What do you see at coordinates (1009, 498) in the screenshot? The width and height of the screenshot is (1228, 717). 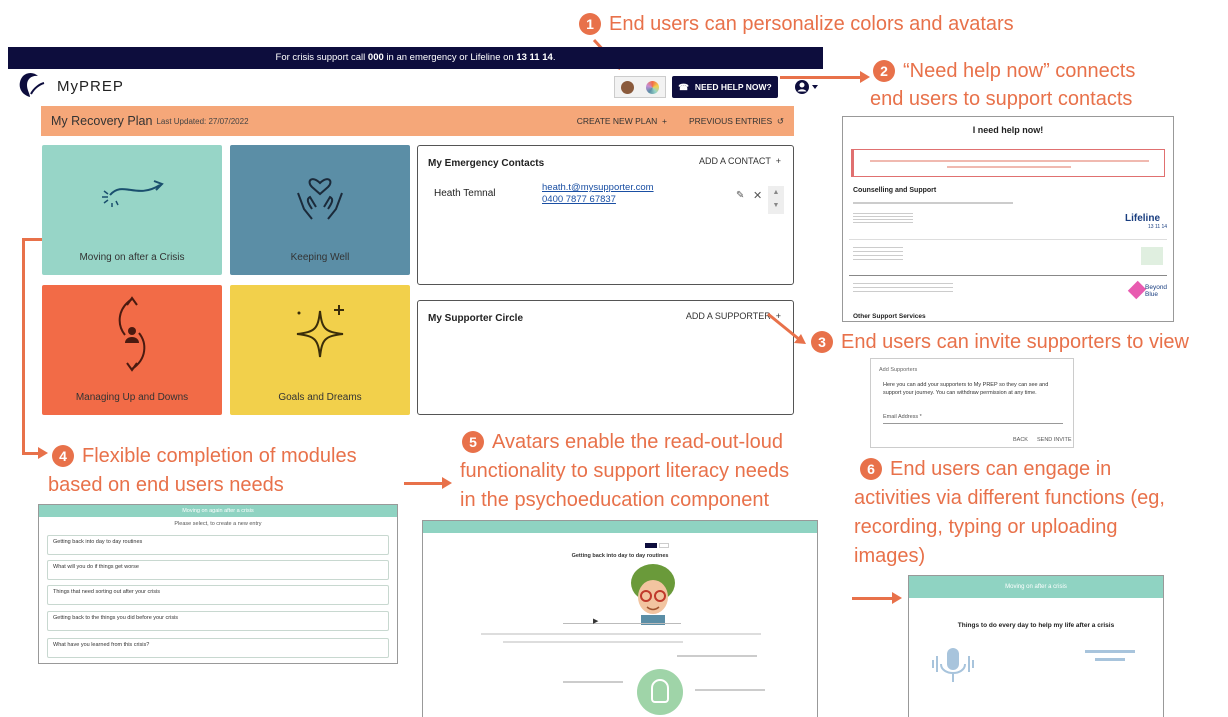 I see `callout-6-line2: activities via different functions (eg,` at bounding box center [1009, 498].